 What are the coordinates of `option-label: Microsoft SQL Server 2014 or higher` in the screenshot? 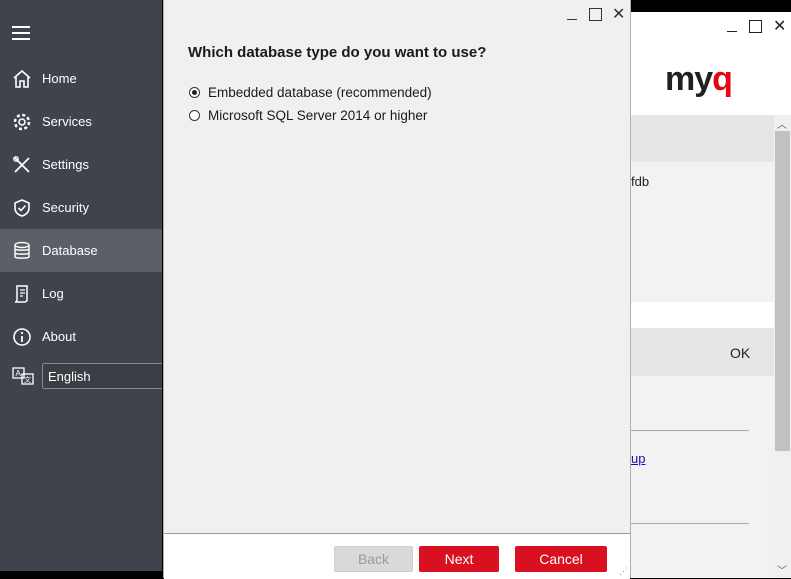 It's located at (318, 115).